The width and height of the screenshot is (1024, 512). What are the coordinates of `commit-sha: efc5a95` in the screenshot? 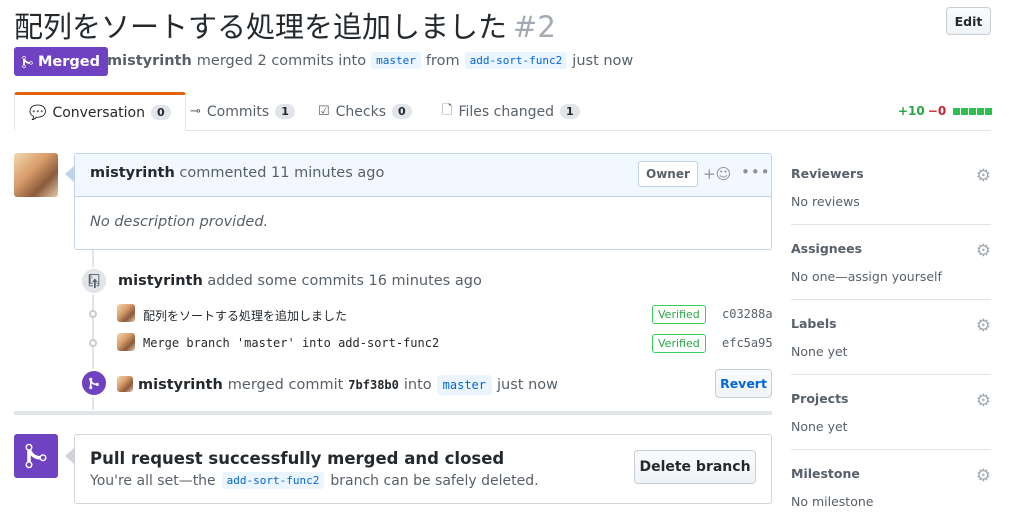 It's located at (747, 343).